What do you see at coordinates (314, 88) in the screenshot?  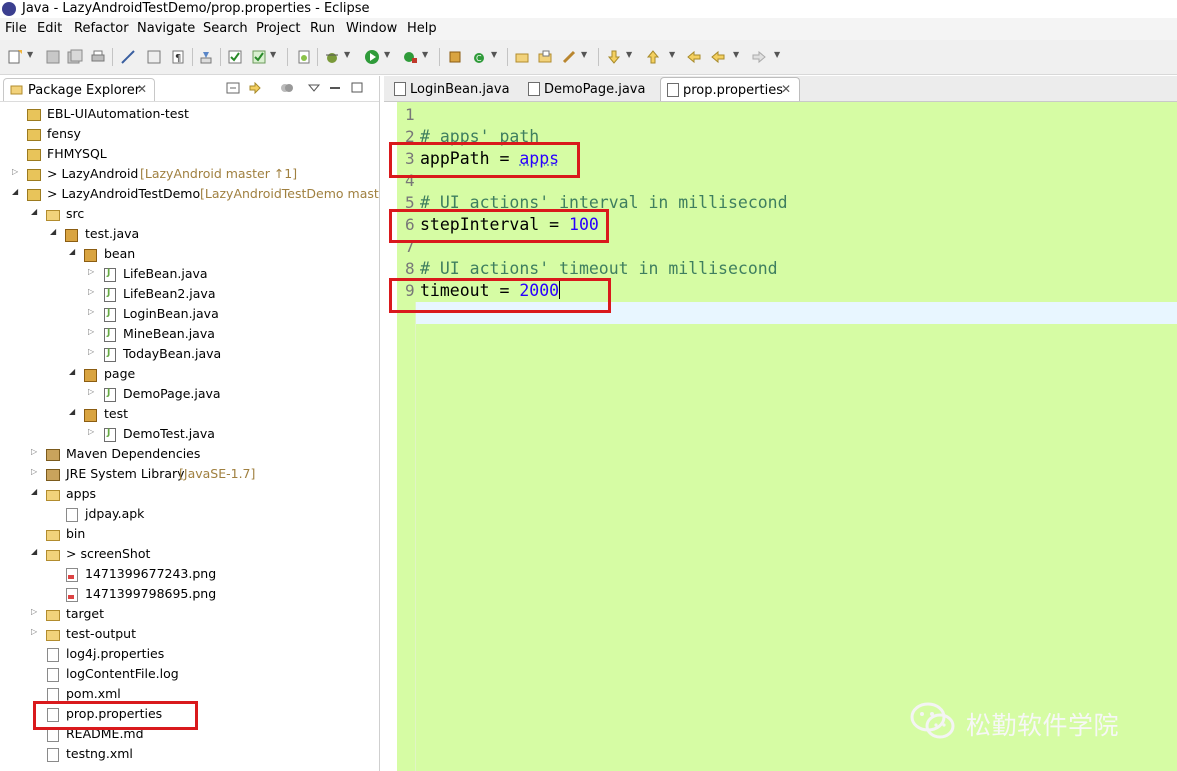 I see `view-menu-icon` at bounding box center [314, 88].